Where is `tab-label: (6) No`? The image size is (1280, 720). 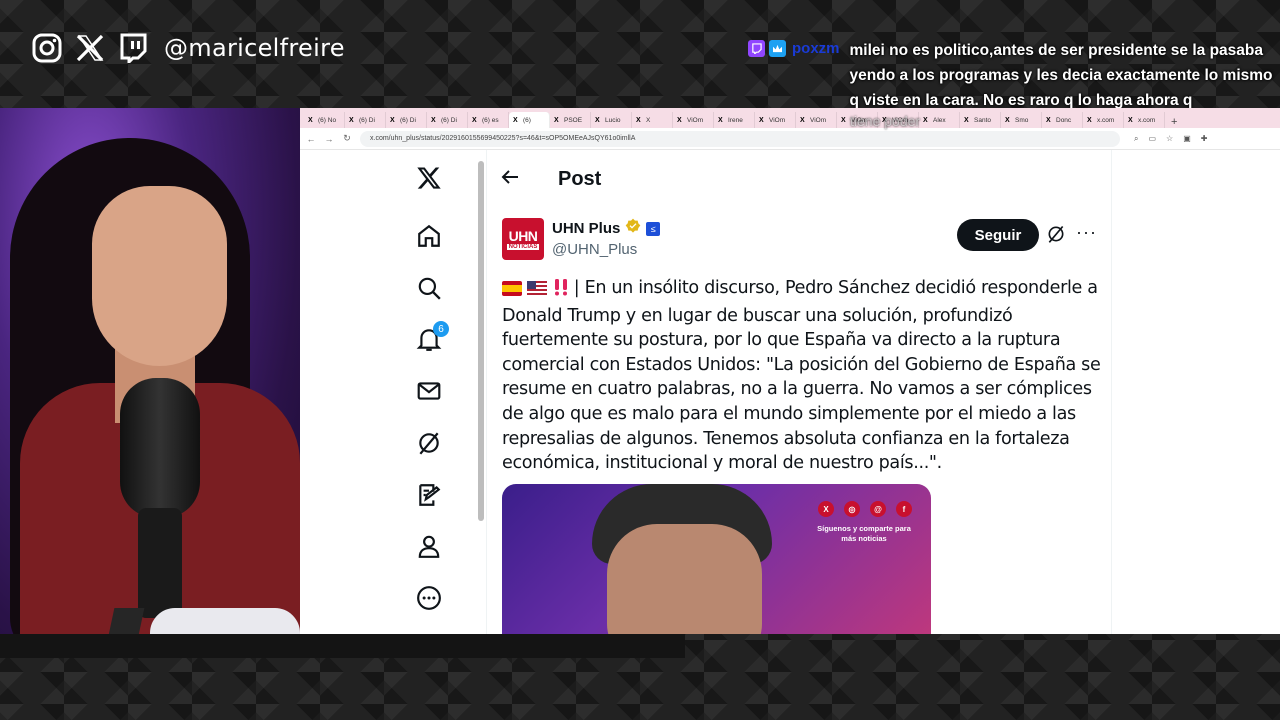 tab-label: (6) No is located at coordinates (327, 120).